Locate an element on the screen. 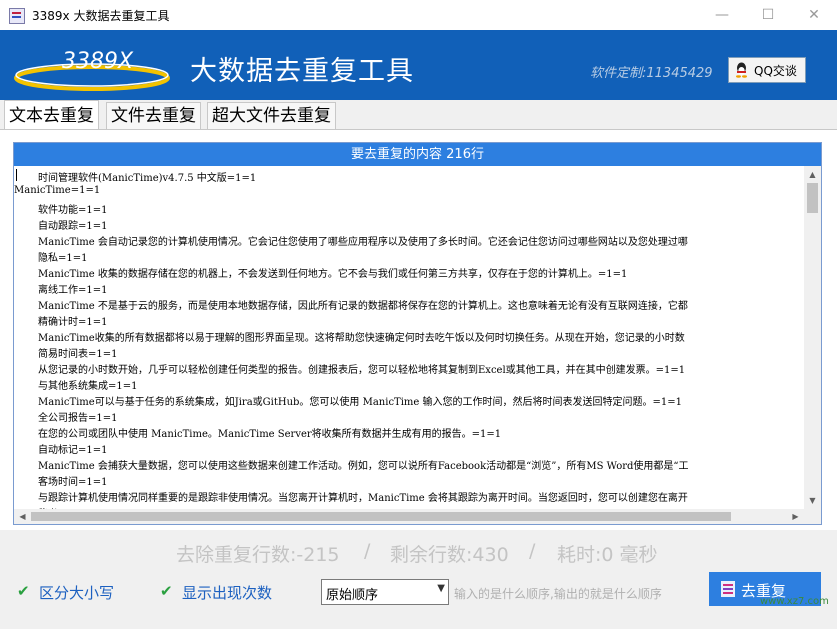 The width and height of the screenshot is (837, 629). editor-line: 简易时间表=1=1 is located at coordinates (78, 354).